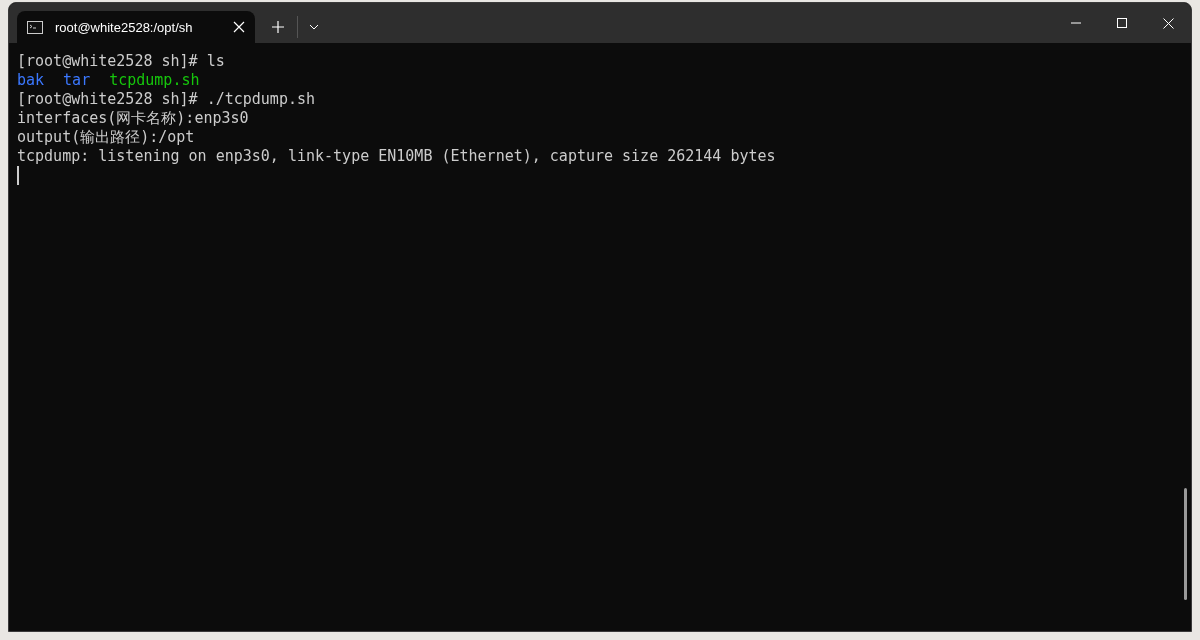 Image resolution: width=1200 pixels, height=640 pixels. Describe the element at coordinates (166, 99) in the screenshot. I see `terminal-line: [root@white2528 sh]# ./tcpdump.sh` at that location.